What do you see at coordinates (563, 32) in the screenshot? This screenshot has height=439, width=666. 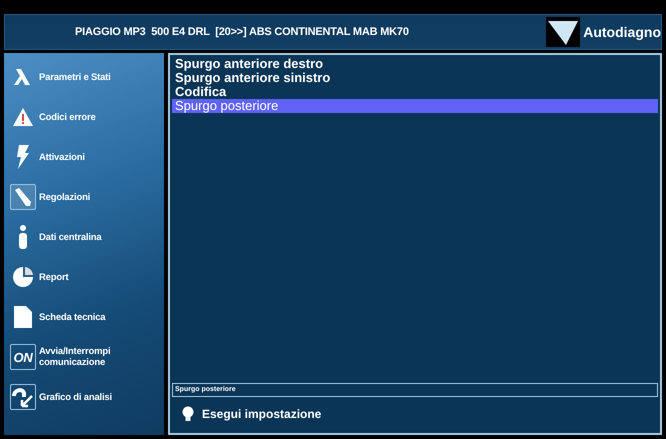 I see `triangle-logo-icon` at bounding box center [563, 32].